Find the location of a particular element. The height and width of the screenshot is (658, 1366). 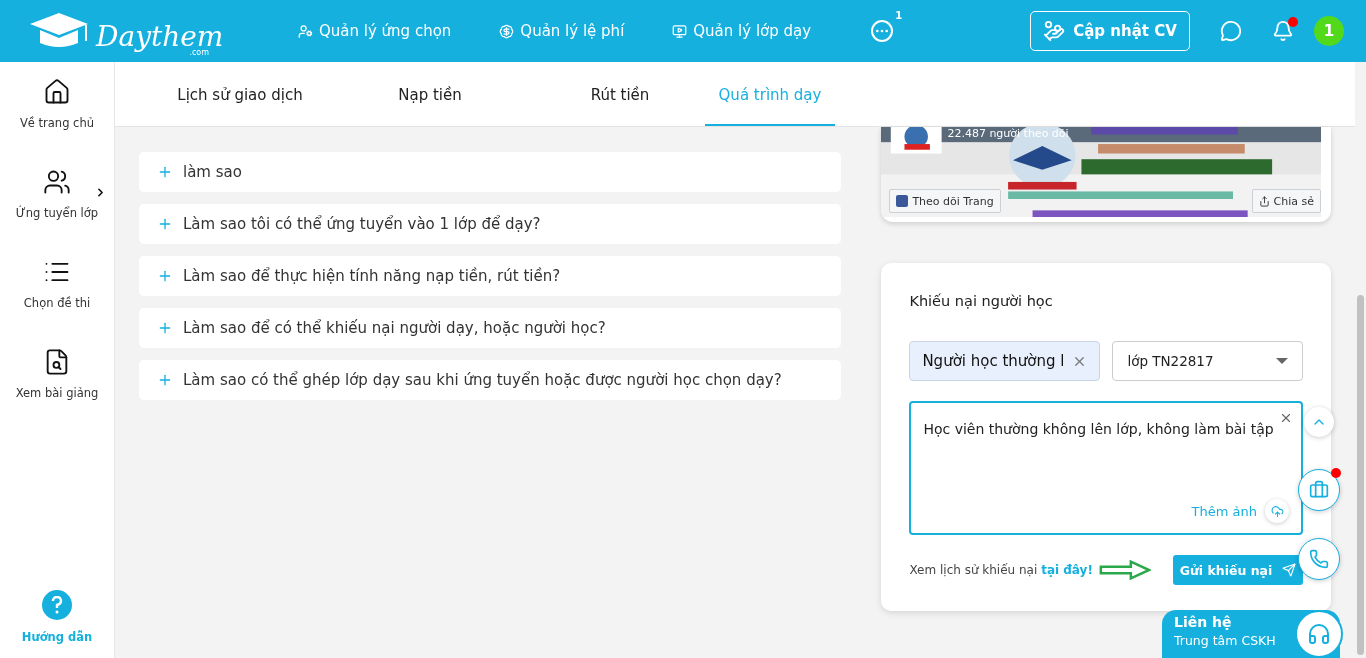

help-icon is located at coordinates (57, 605).